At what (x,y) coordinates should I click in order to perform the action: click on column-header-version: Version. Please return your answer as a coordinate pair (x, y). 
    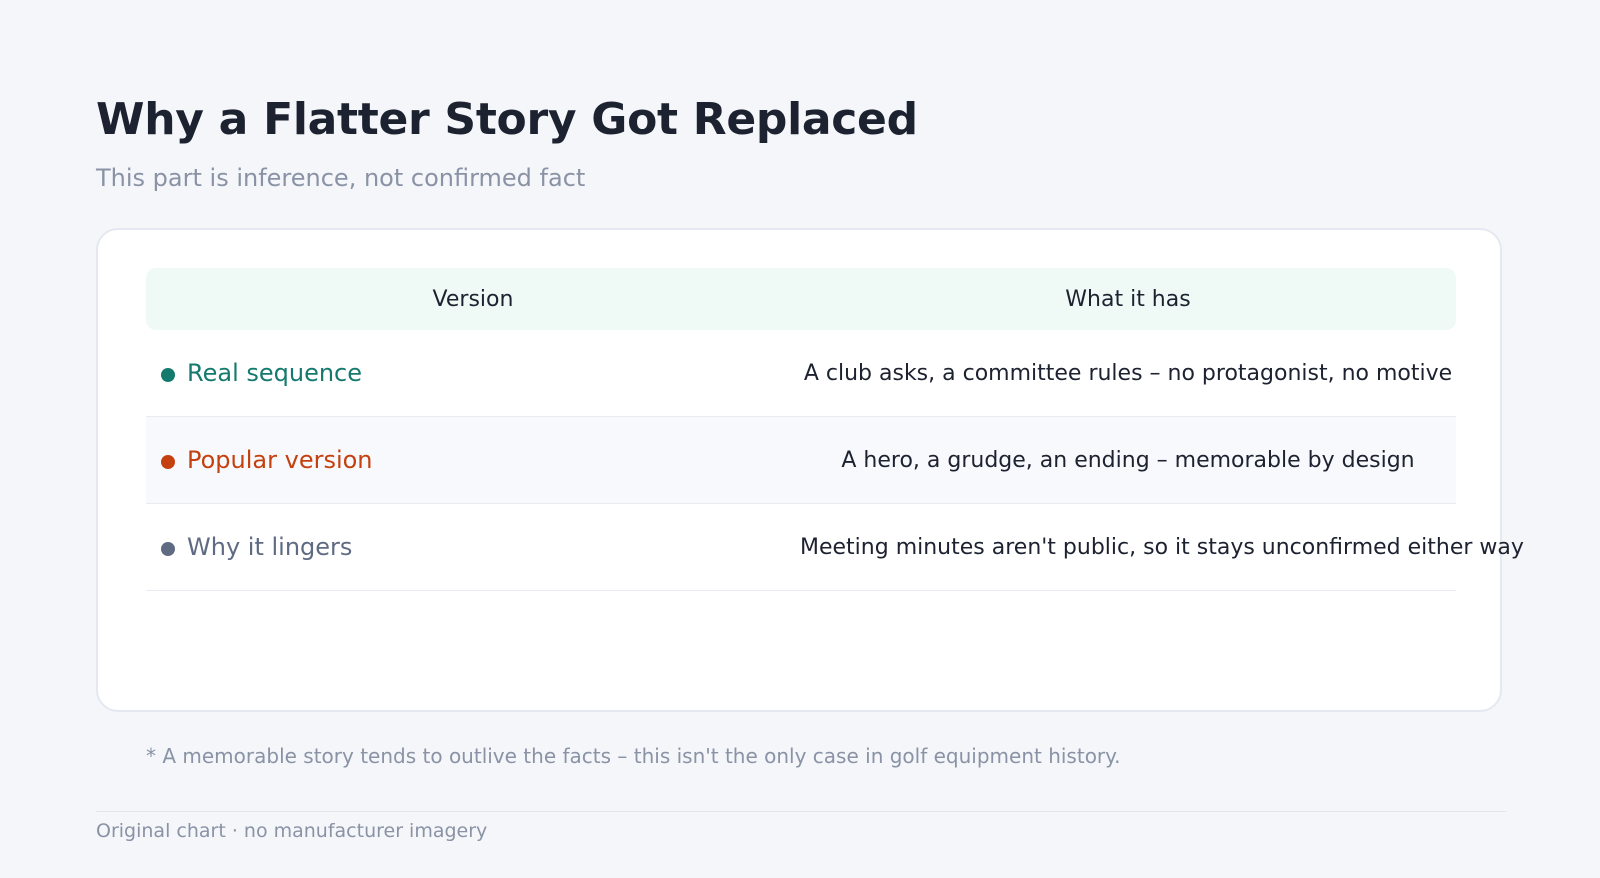
    Looking at the image, I should click on (473, 299).